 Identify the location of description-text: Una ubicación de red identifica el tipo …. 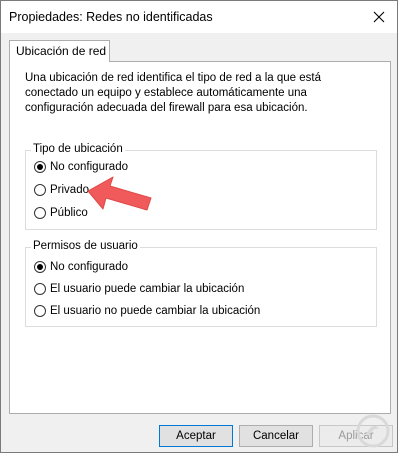
(173, 93).